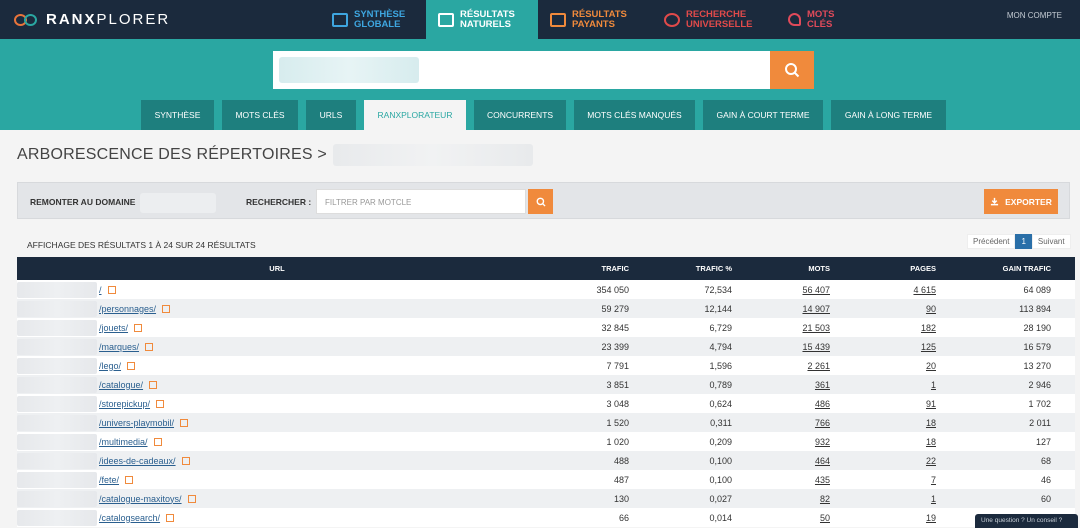 The height and width of the screenshot is (528, 1080). I want to click on url-link: /storepickup/, so click(132, 404).